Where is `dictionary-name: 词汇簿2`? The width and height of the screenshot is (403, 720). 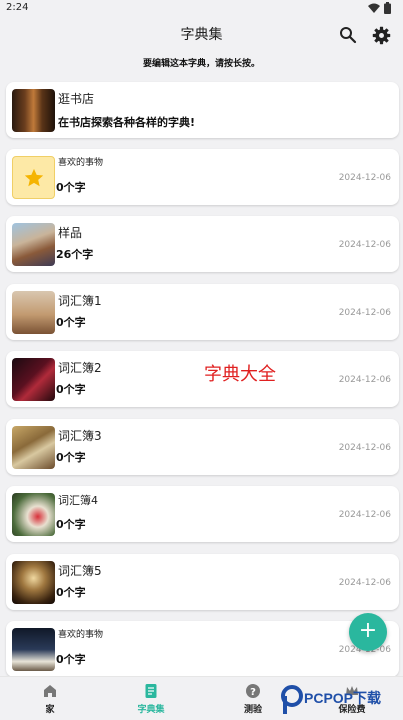 dictionary-name: 词汇簿2 is located at coordinates (80, 368).